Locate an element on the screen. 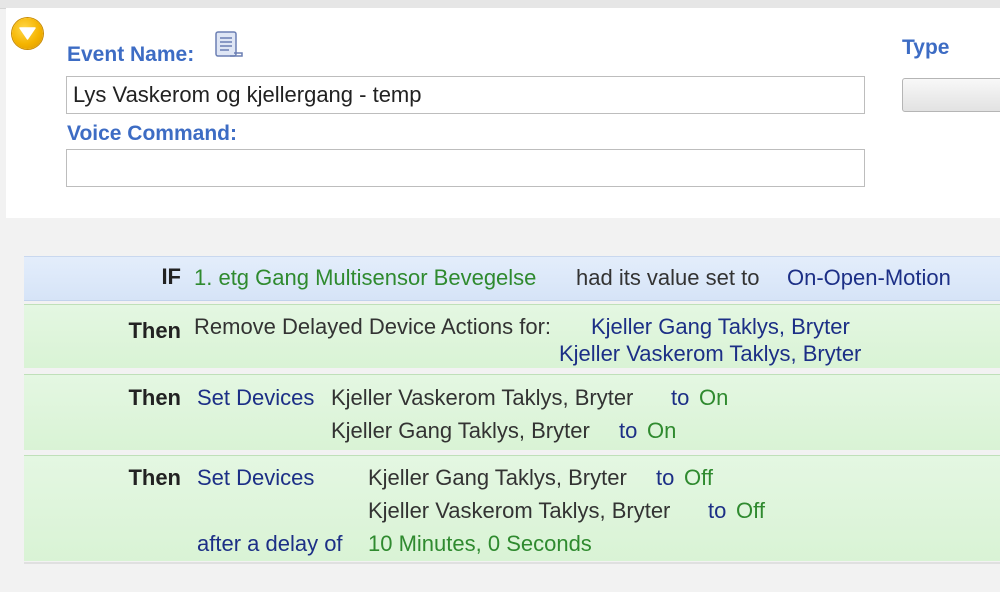 This screenshot has width=1000, height=592. event-name-label: Event Name: is located at coordinates (131, 54).